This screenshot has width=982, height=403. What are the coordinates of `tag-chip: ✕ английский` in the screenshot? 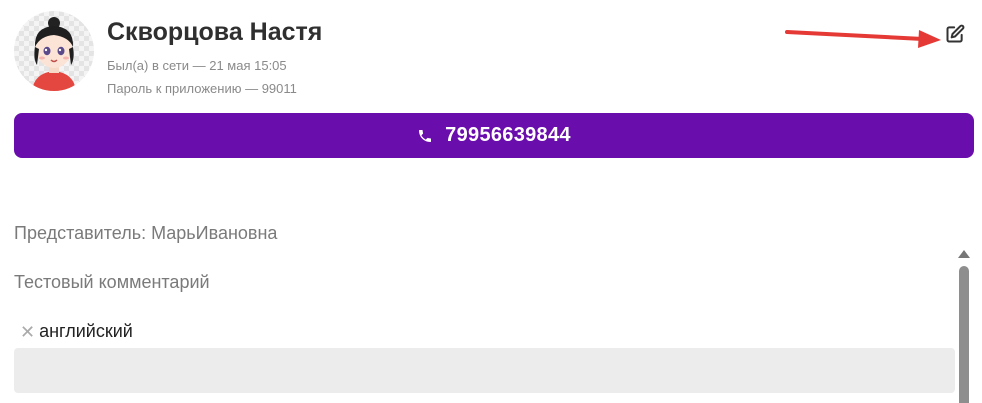 It's located at (76, 331).